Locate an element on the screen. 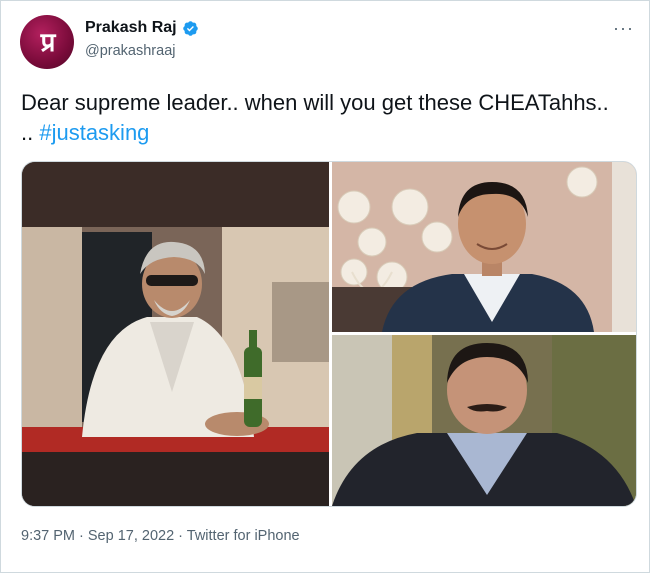 The image size is (650, 573). profile-avatar: प्र is located at coordinates (47, 42).